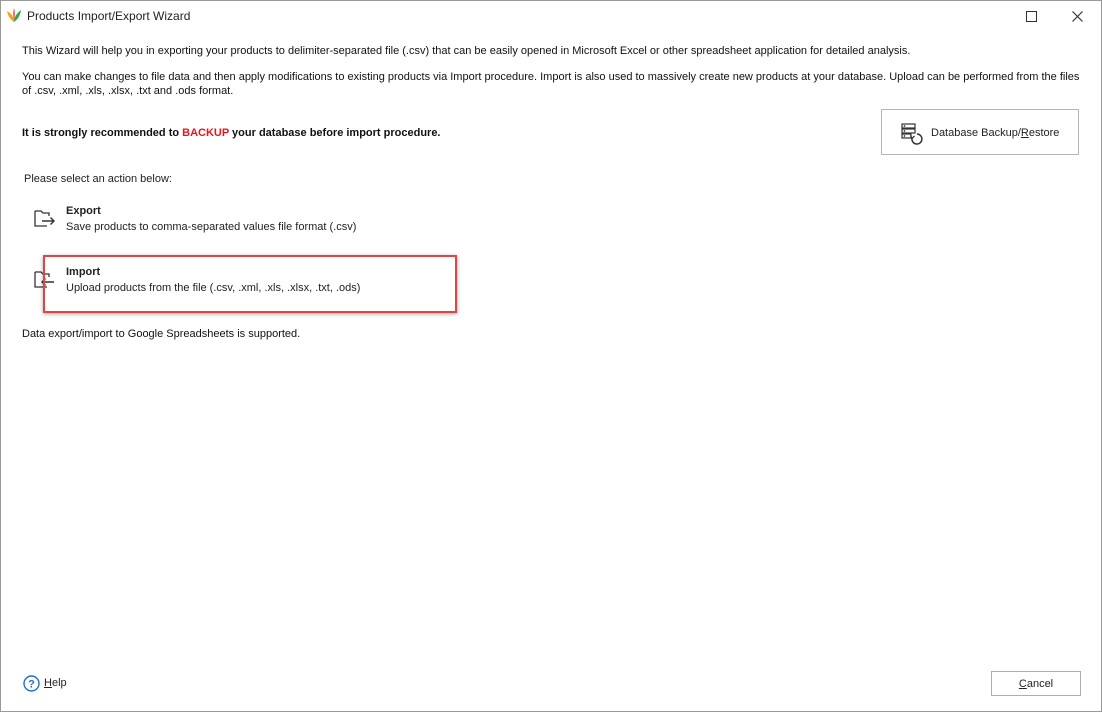 This screenshot has height=712, width=1102. I want to click on backup-warning-suffix: your database before import procedure., so click(335, 133).